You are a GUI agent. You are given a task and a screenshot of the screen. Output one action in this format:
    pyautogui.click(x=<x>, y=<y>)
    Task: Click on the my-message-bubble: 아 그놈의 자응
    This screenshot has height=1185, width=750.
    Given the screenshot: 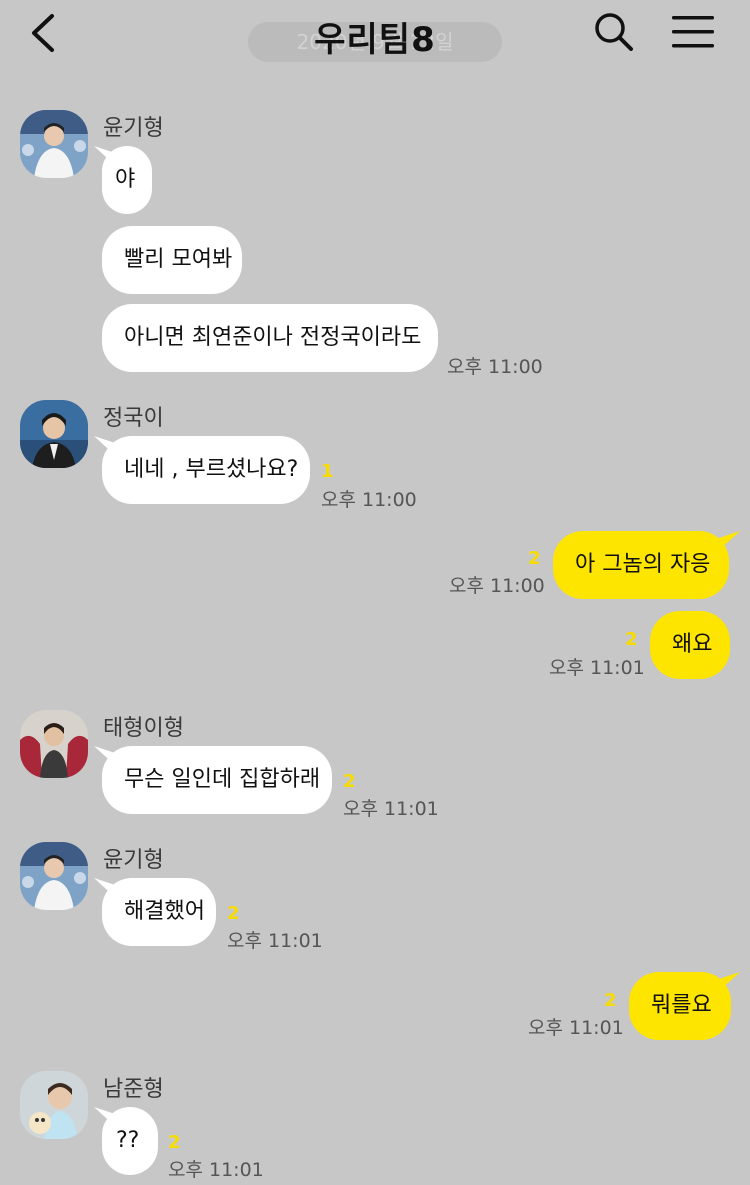 What is the action you would take?
    pyautogui.click(x=641, y=565)
    